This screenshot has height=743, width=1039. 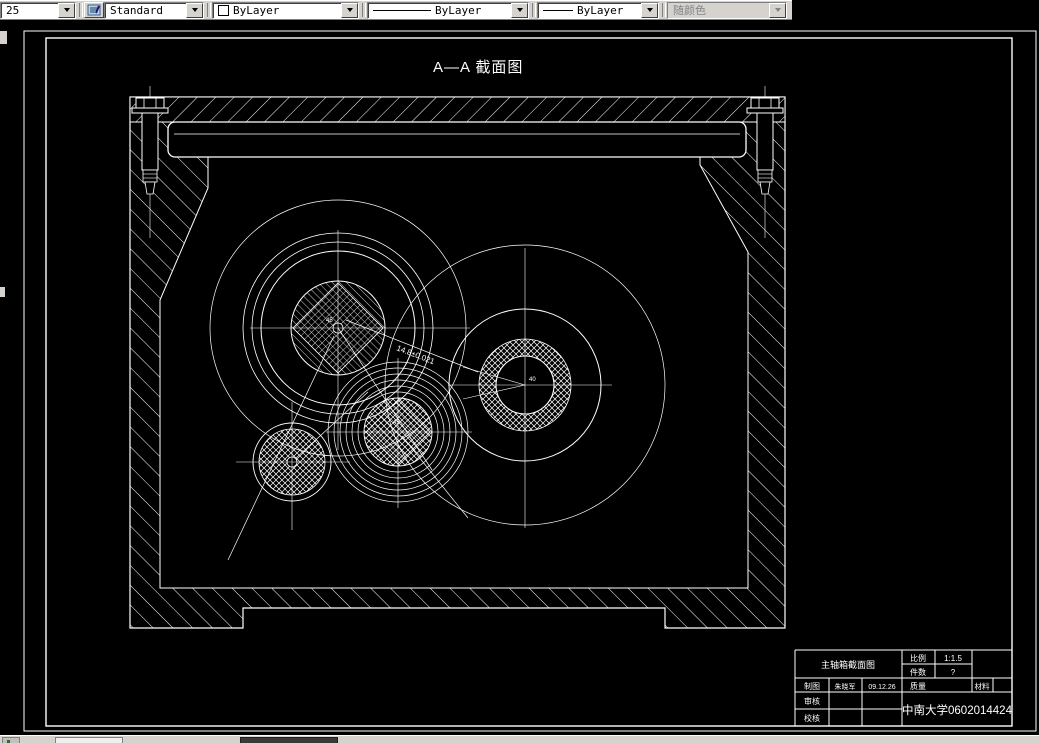 What do you see at coordinates (329, 321) in the screenshot?
I see `gear-a-label: 45` at bounding box center [329, 321].